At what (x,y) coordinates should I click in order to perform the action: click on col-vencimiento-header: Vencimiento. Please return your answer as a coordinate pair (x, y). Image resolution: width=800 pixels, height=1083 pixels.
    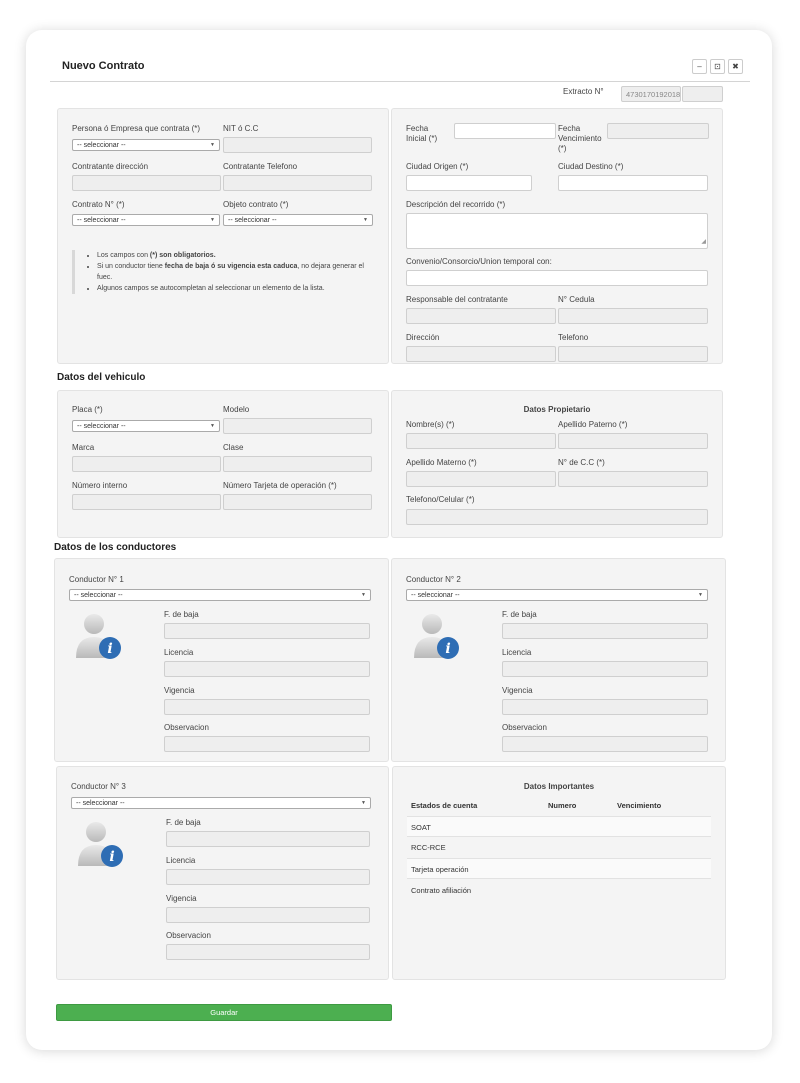
    Looking at the image, I should click on (639, 805).